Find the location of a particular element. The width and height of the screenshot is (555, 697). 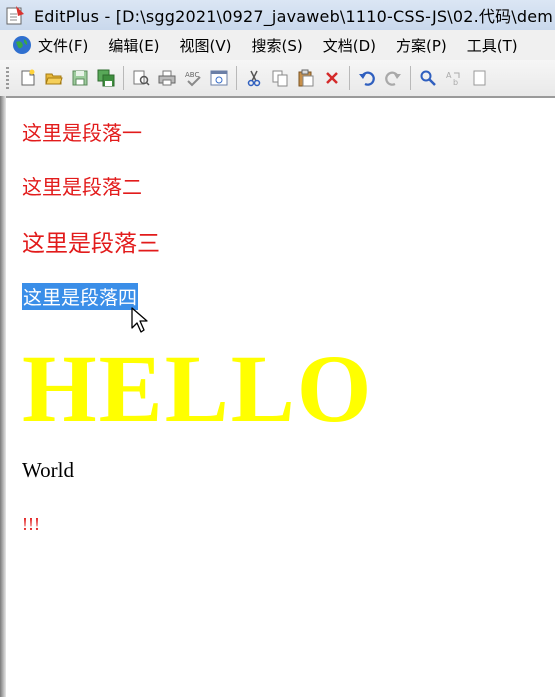

toolbar-grip is located at coordinates (7, 78).